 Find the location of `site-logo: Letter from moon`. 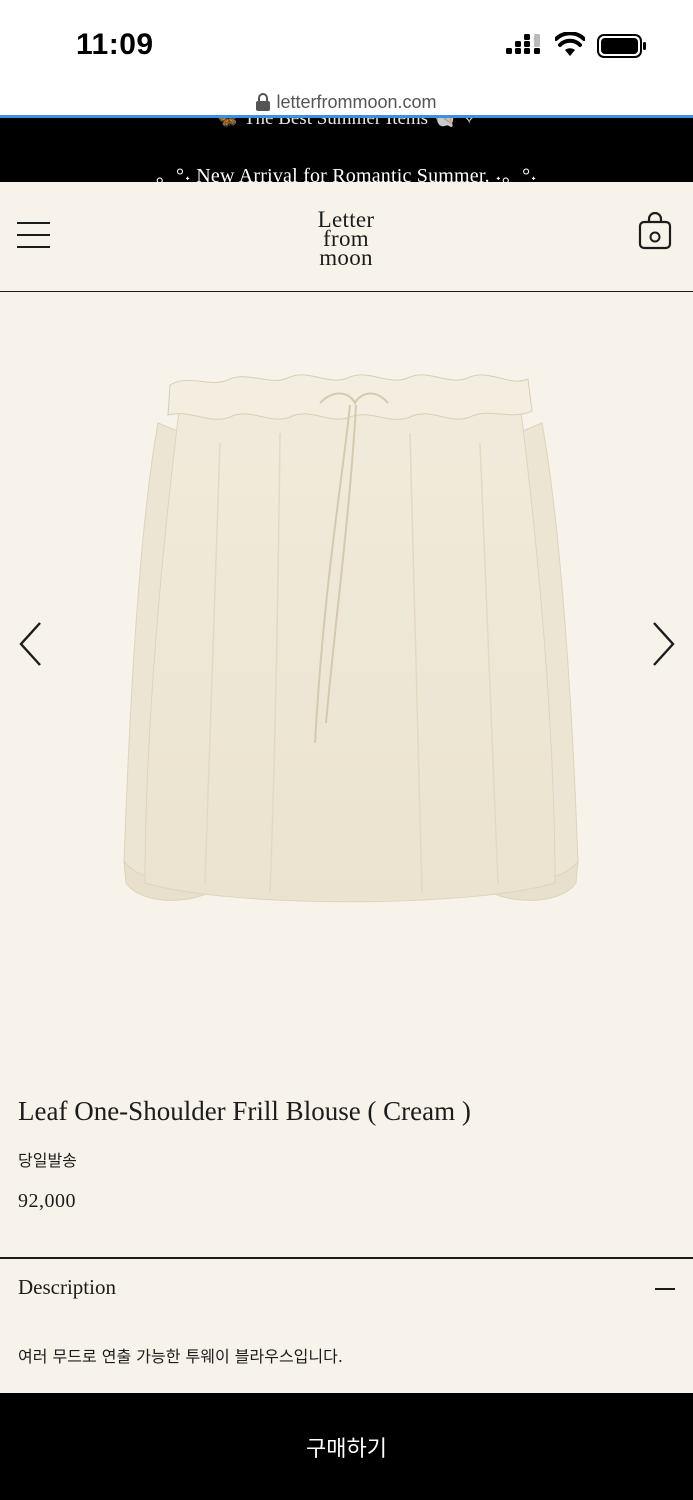

site-logo: Letter from moon is located at coordinates (346, 239).